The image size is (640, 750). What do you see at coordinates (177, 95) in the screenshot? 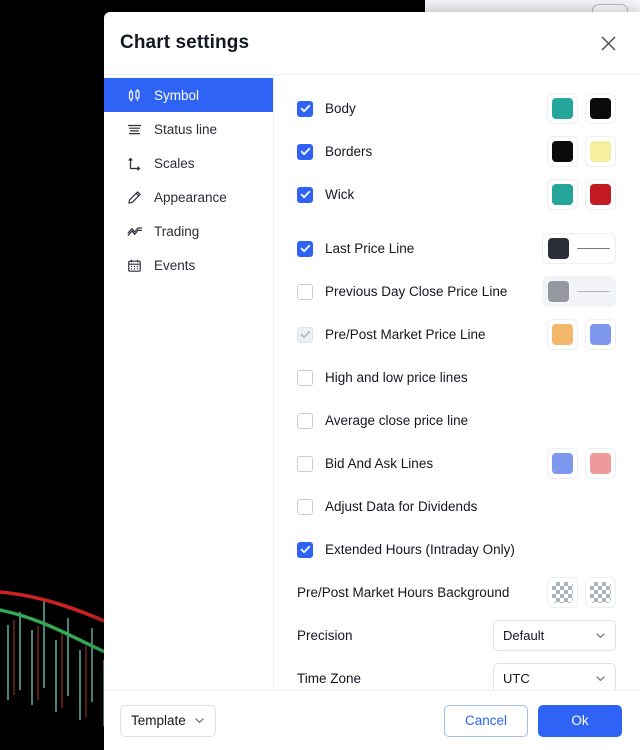
I see `sidebar-item-label: Symbol` at bounding box center [177, 95].